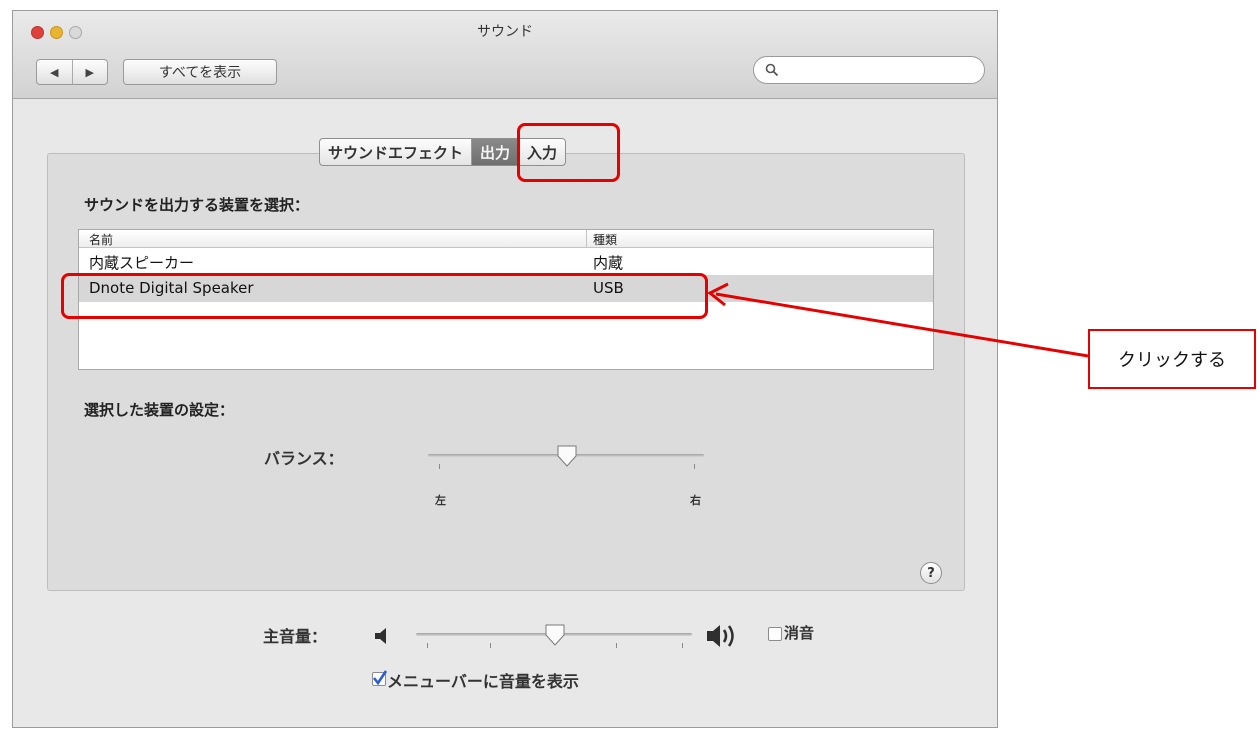 This screenshot has height=732, width=1259. I want to click on output-heading: サウンドを出力する装置を選択：, so click(197, 205).